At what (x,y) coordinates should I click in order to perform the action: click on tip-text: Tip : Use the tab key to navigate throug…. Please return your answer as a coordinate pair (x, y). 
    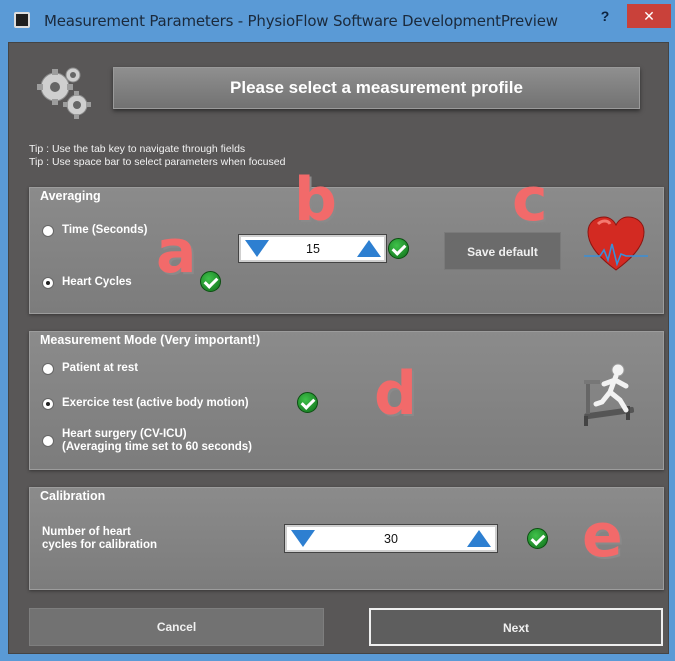
    Looking at the image, I should click on (137, 149).